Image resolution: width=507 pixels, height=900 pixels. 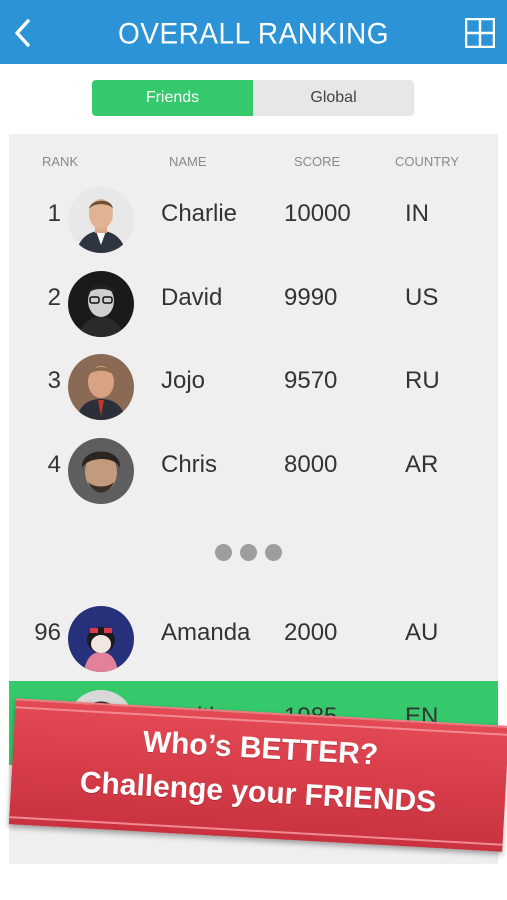 I want to click on player-name: David, so click(x=192, y=297).